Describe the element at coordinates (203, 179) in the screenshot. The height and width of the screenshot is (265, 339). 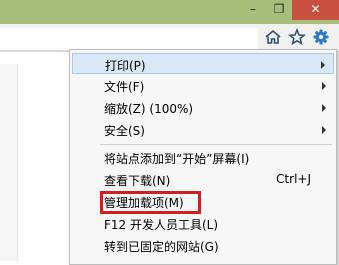
I see `menu-item-view-downloads: 查看下载(N) Ctrl+J` at that location.